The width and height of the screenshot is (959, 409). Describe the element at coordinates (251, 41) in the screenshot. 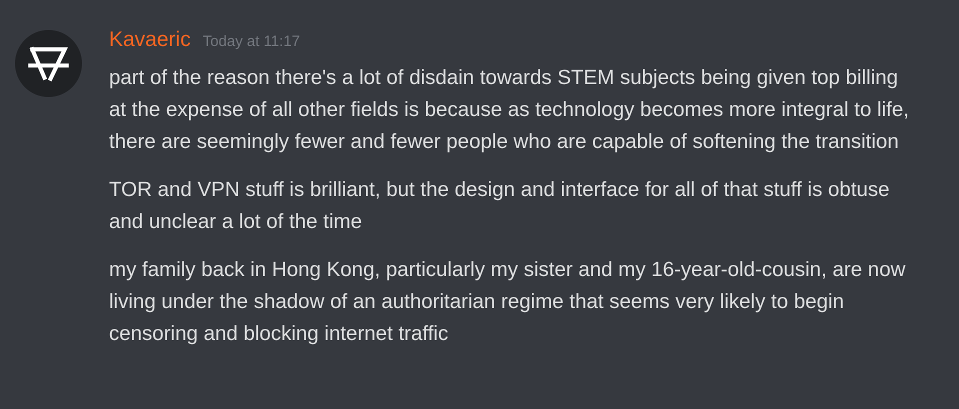

I see `timestamp: Today at 11:17` at that location.